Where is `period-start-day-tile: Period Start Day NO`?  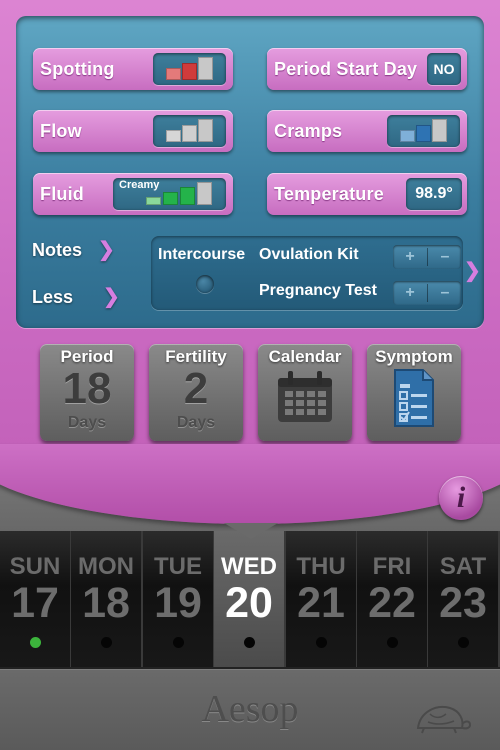
period-start-day-tile: Period Start Day NO is located at coordinates (367, 69).